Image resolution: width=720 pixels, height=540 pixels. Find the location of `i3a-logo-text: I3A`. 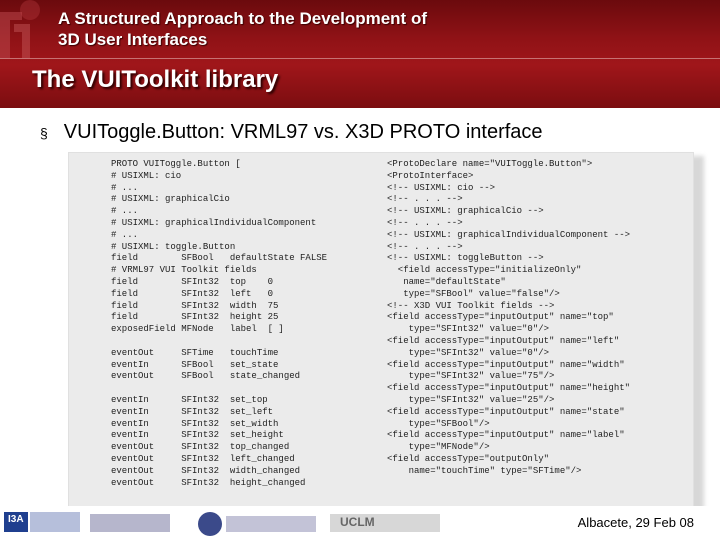

i3a-logo-text: I3A is located at coordinates (16, 519).